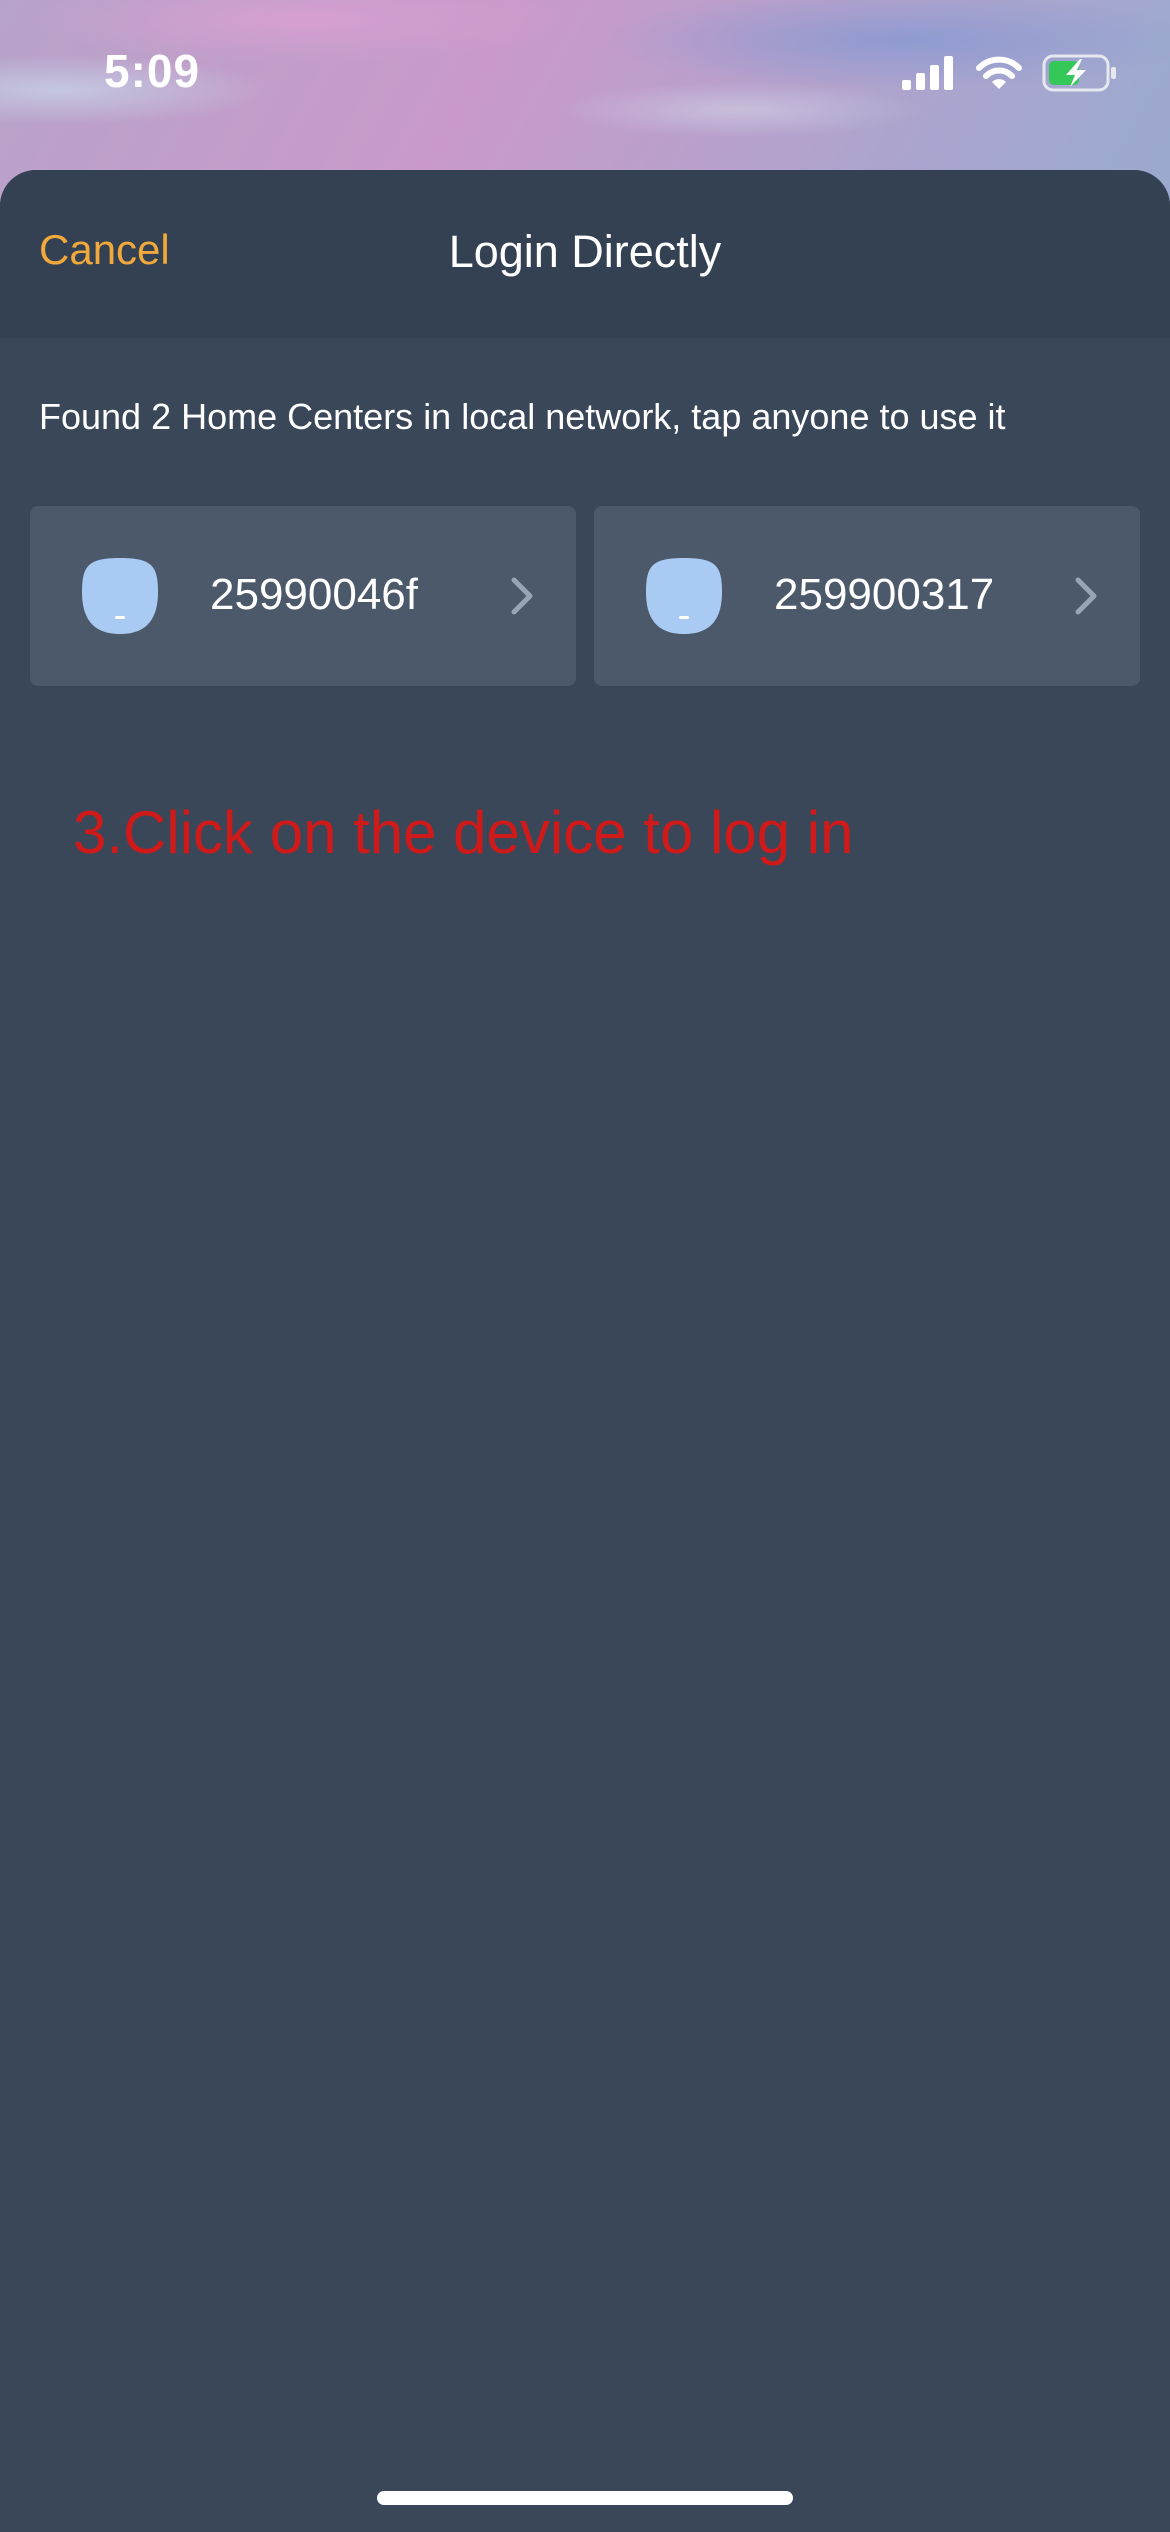 The width and height of the screenshot is (1170, 2532). I want to click on status-icons, so click(1010, 75).